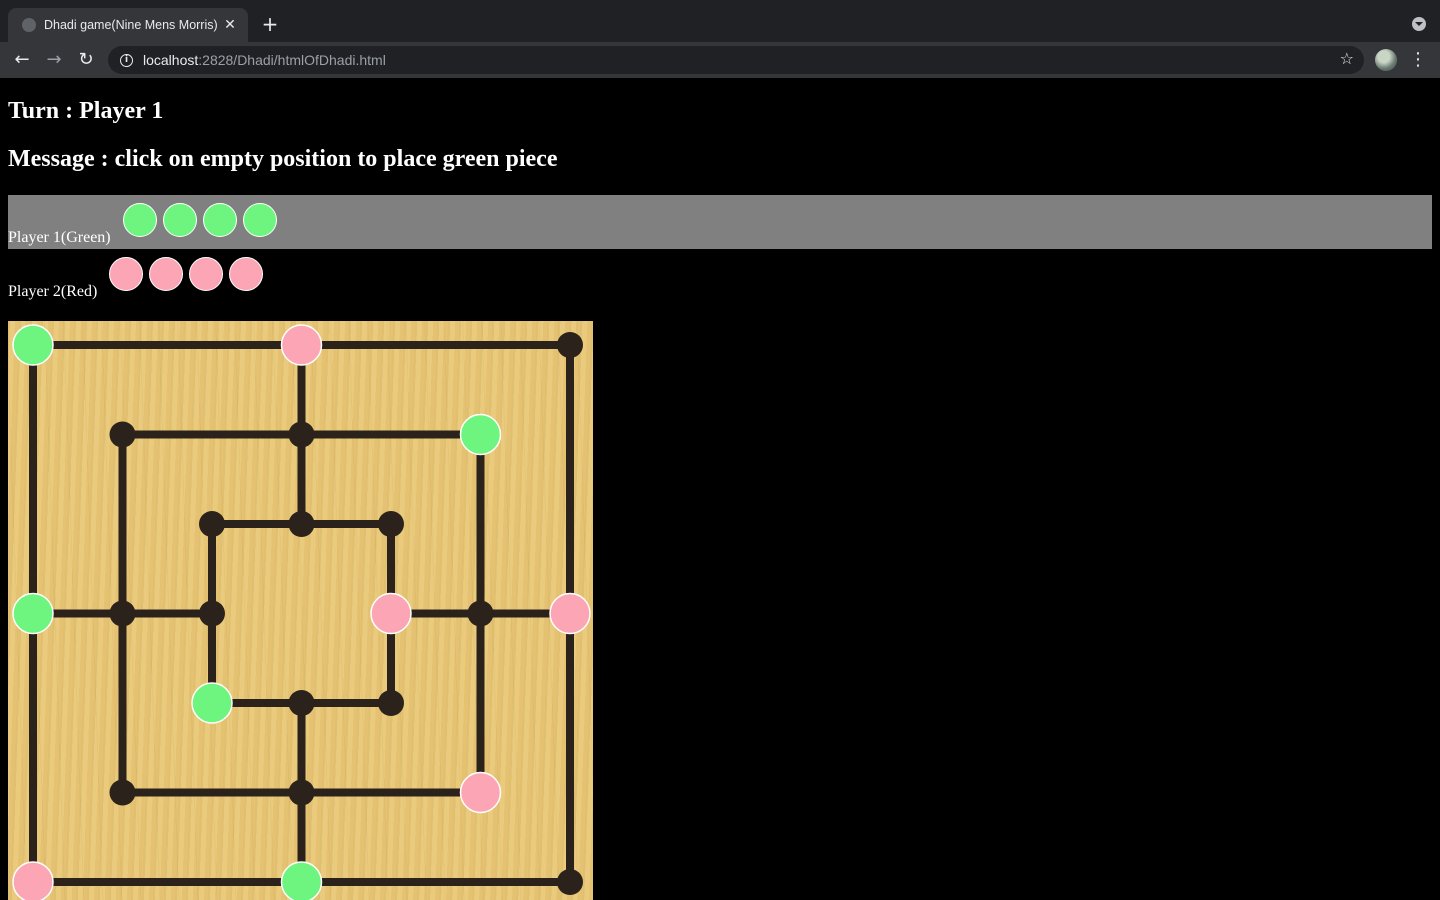 The height and width of the screenshot is (900, 1440). What do you see at coordinates (720, 276) in the screenshot?
I see `player-2-row: Player 2(Red)` at bounding box center [720, 276].